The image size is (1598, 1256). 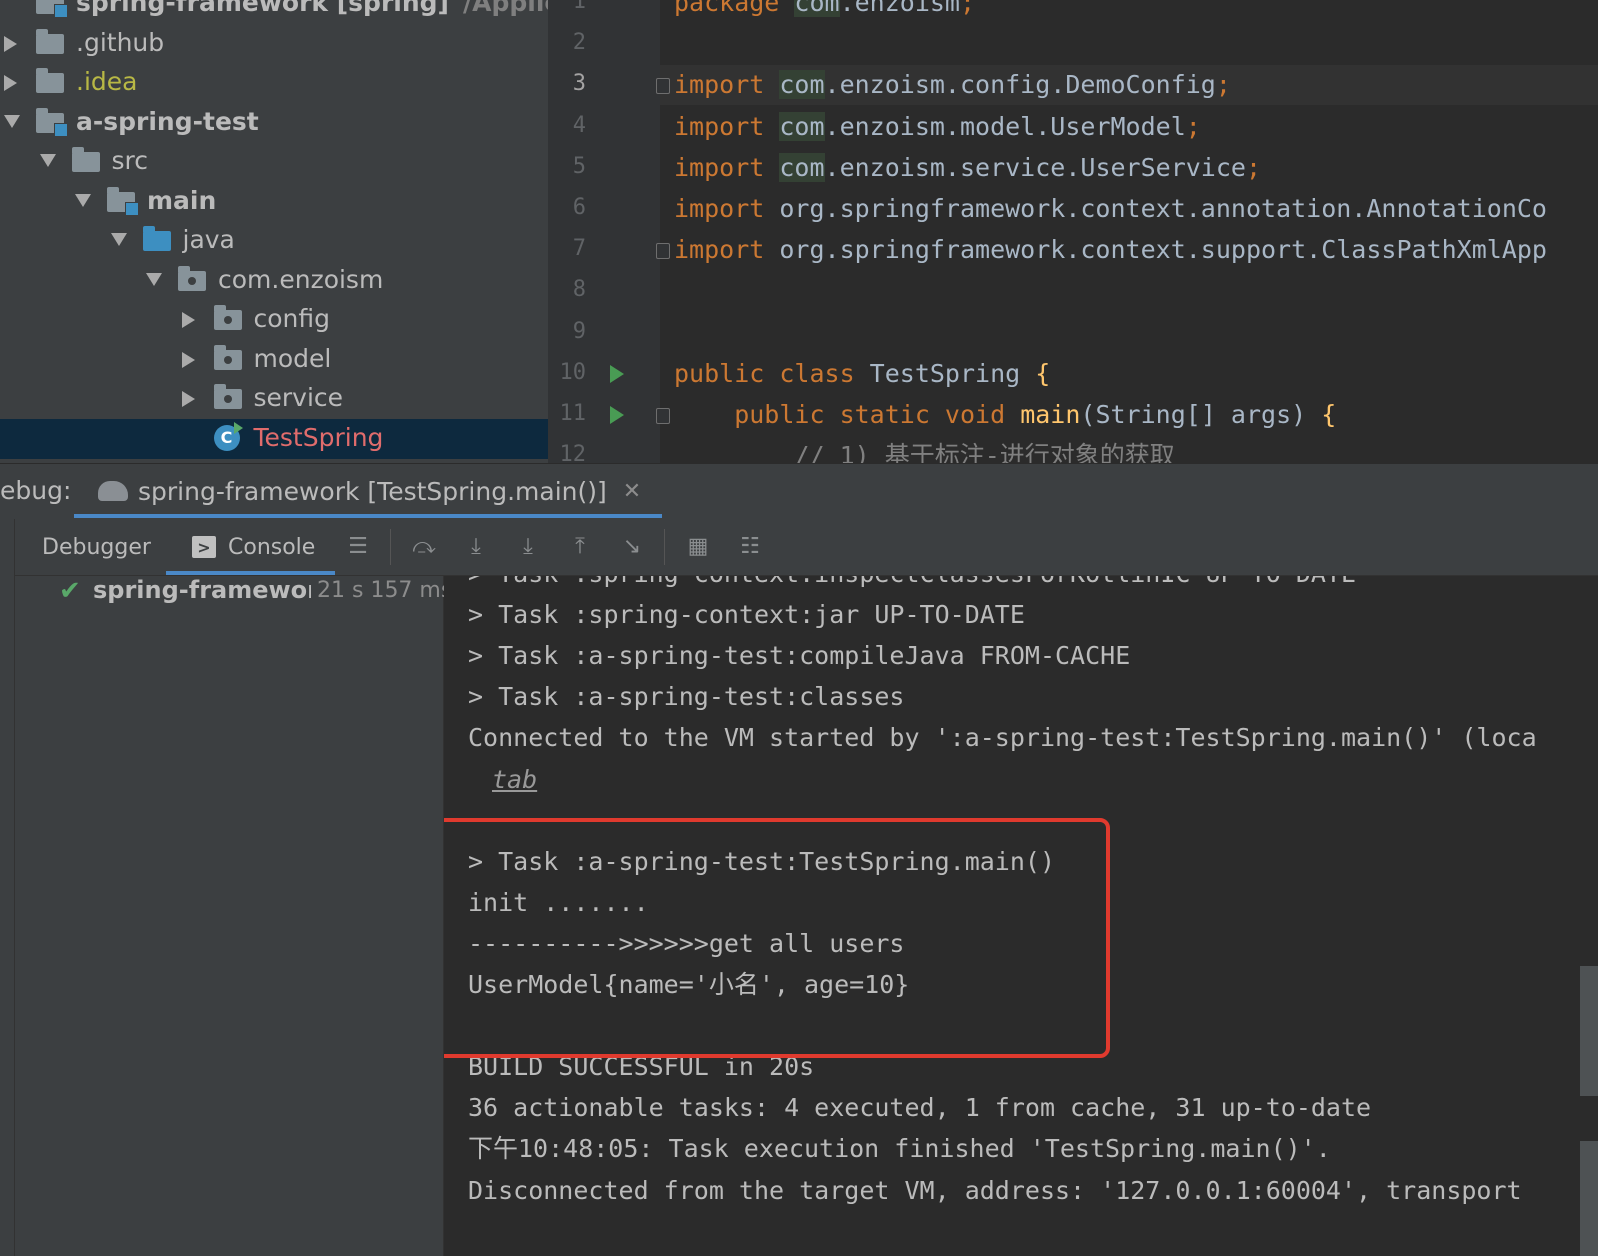 I want to click on console-link: tab, so click(x=514, y=780).